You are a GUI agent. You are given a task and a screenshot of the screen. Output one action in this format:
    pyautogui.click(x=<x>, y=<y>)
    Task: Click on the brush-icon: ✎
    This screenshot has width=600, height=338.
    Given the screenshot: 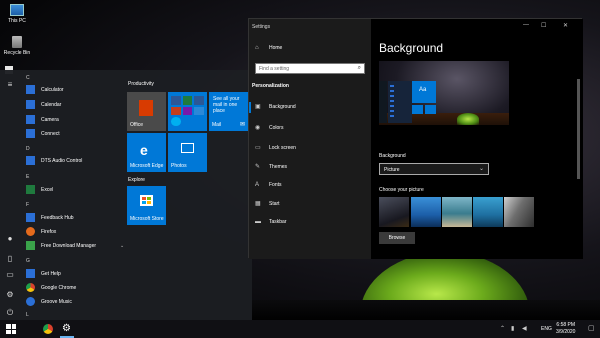 What is the action you would take?
    pyautogui.click(x=258, y=167)
    